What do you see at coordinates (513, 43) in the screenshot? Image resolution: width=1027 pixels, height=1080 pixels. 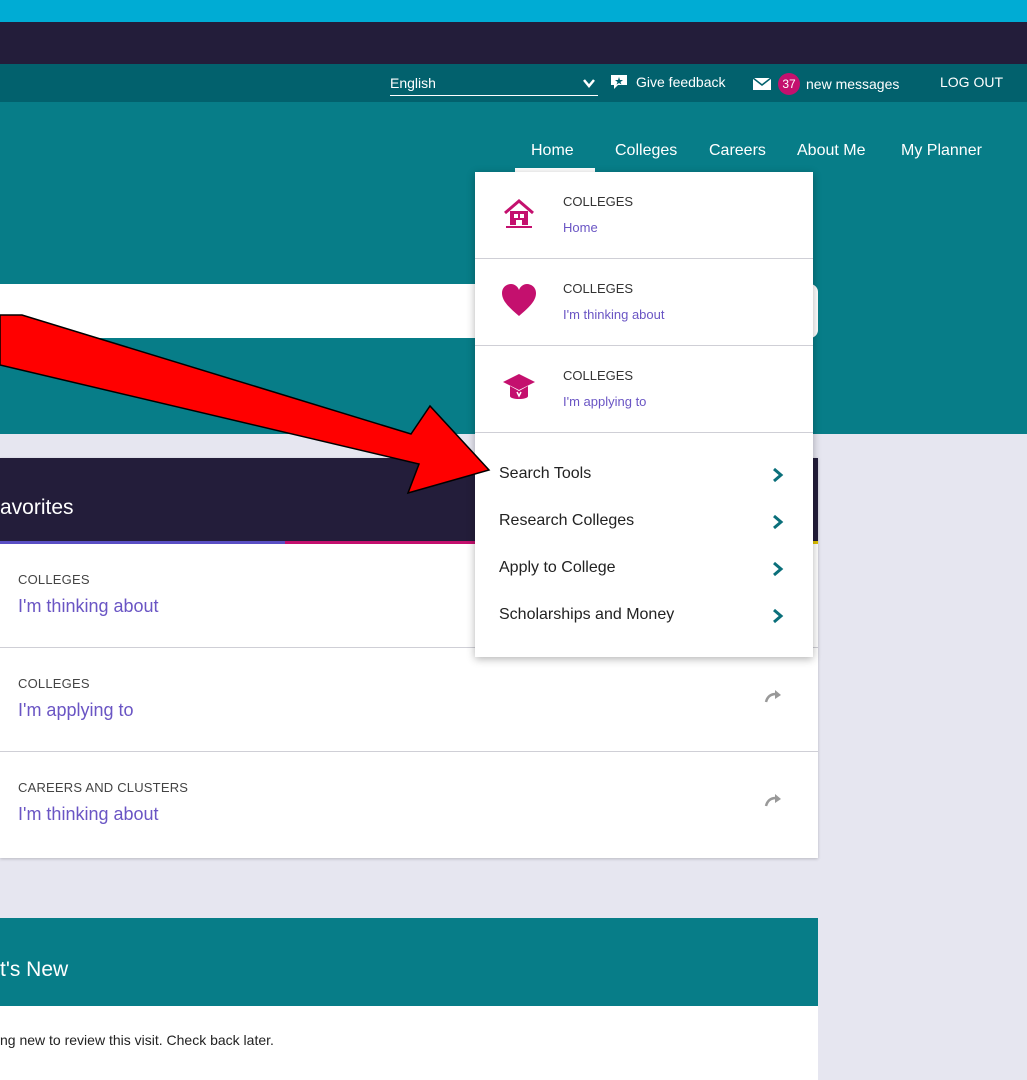 I see `top-dark-bar` at bounding box center [513, 43].